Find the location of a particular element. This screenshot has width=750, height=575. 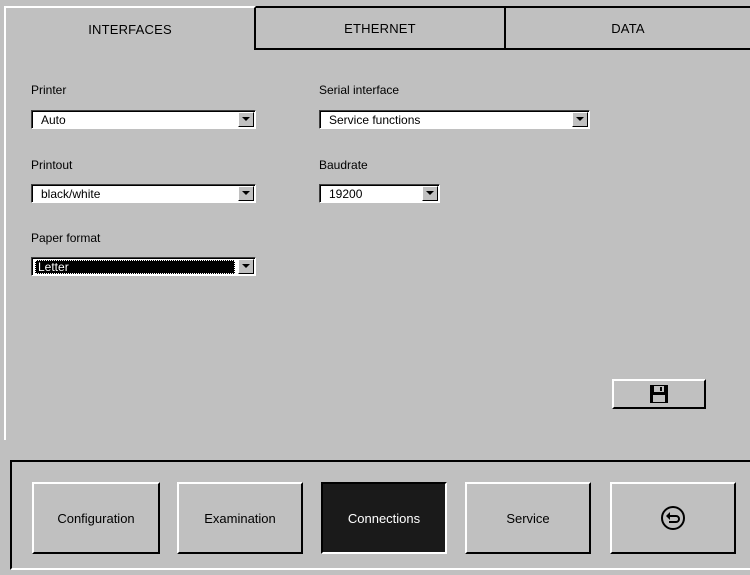

printout-label: Printout is located at coordinates (52, 165).